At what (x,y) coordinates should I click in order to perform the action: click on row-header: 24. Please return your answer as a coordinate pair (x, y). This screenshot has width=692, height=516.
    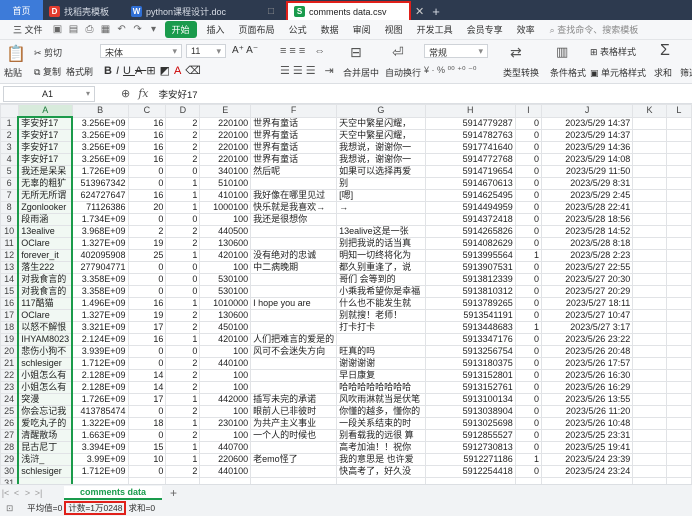
    Looking at the image, I should click on (9, 399).